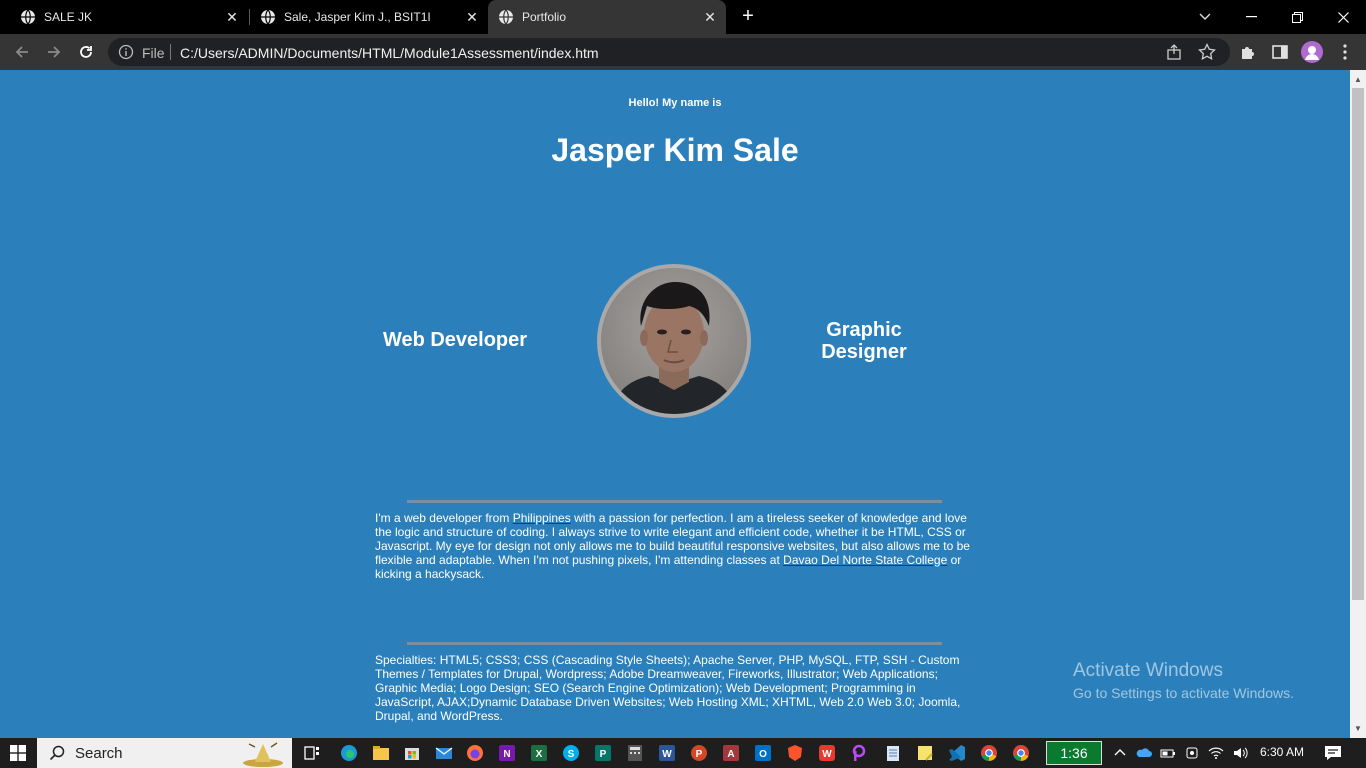 This screenshot has height=768, width=1366. I want to click on reload-icon, so click(86, 52).